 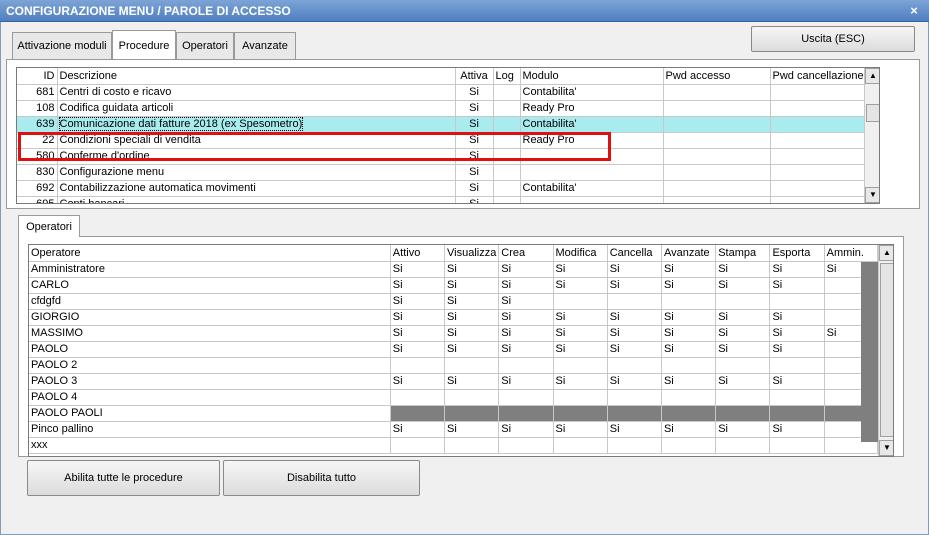 I want to click on col-header: Stampa, so click(x=743, y=253).